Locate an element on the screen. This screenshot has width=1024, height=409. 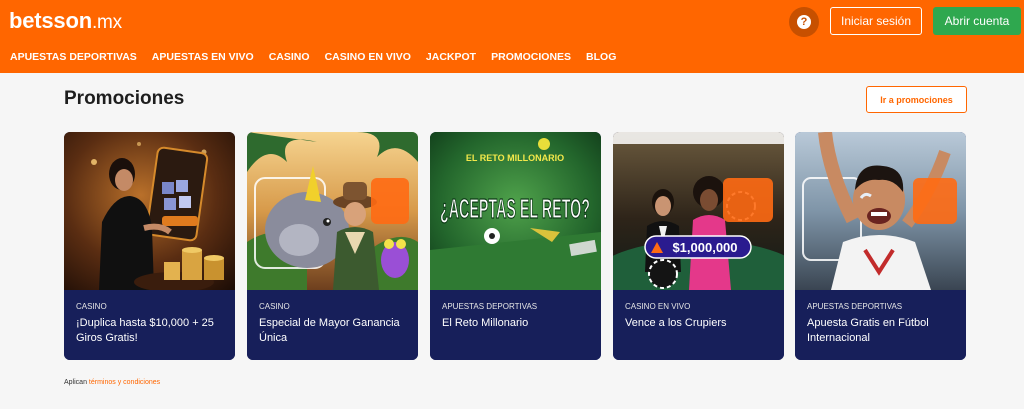
promo-title: Vence a los Crupiers is located at coordinates (676, 323).